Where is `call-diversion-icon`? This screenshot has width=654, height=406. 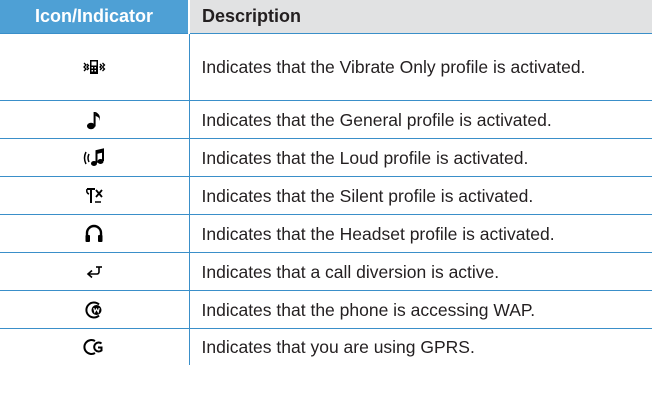
call-diversion-icon is located at coordinates (94, 272).